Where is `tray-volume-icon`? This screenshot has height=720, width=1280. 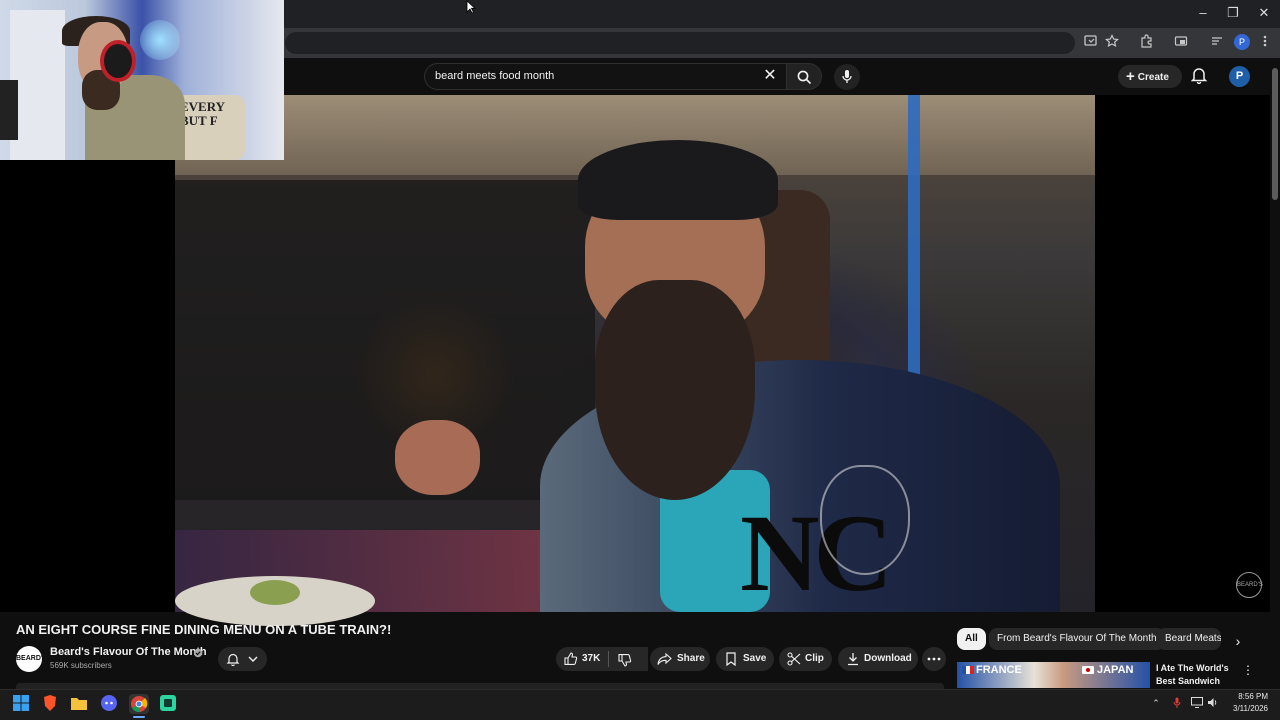
tray-volume-icon is located at coordinates (1213, 703).